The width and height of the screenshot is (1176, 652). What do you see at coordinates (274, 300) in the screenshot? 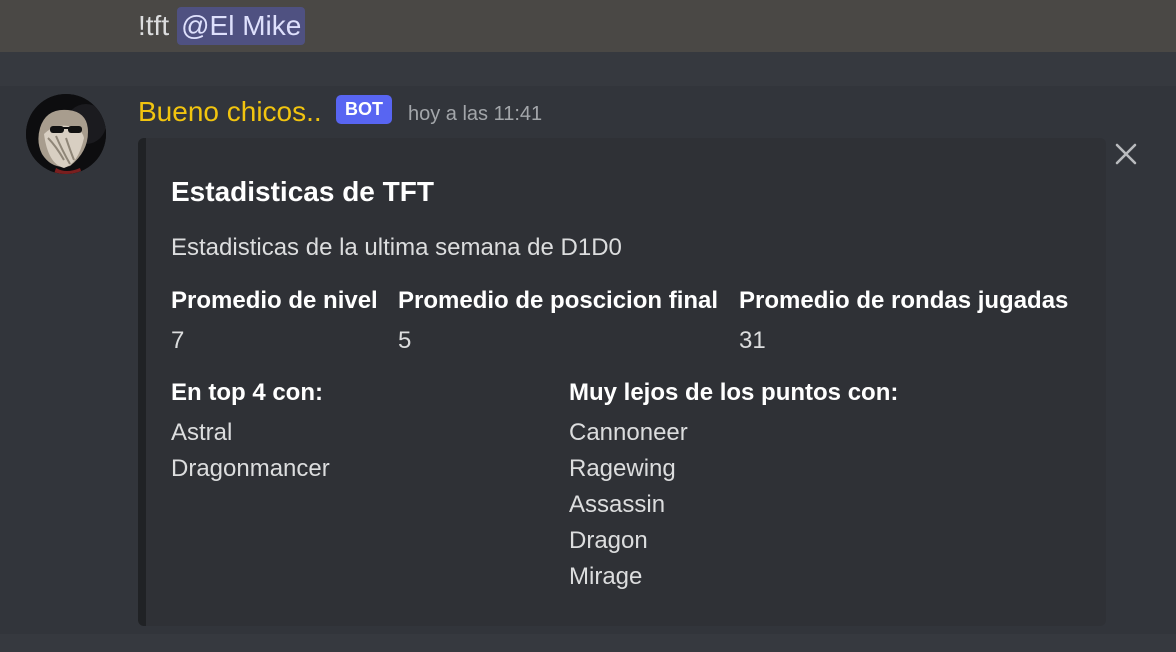
I see `field-name-nivel: Promedio de nivel` at bounding box center [274, 300].